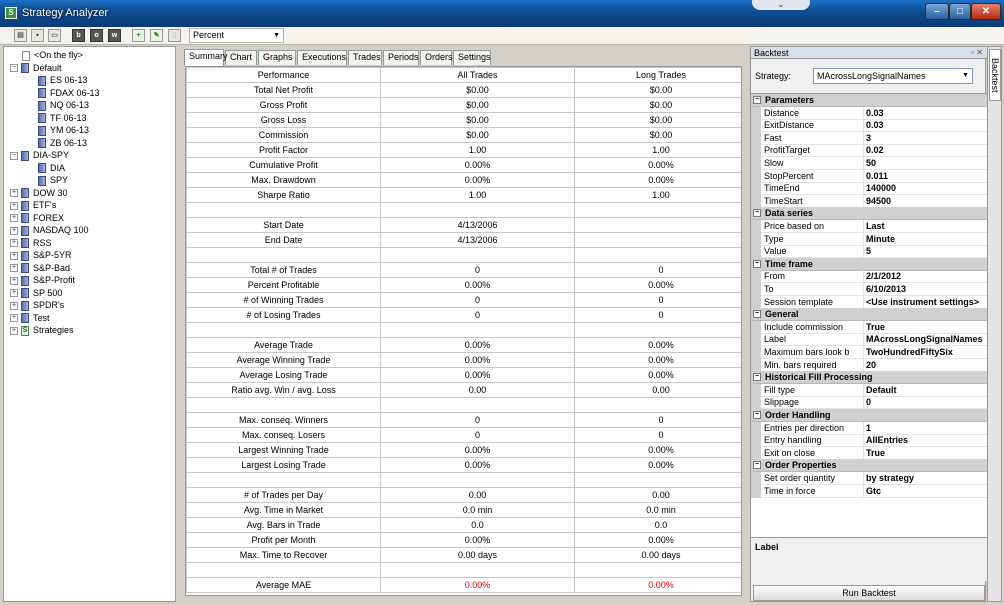  I want to click on property-category: − Data series, so click(869, 214).